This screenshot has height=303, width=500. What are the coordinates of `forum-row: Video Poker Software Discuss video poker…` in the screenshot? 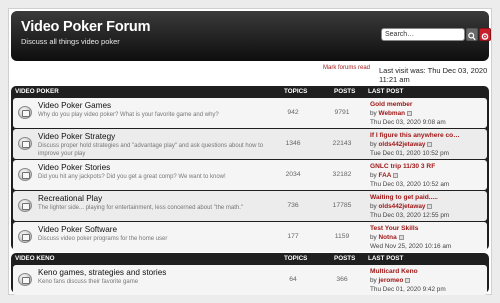 It's located at (250, 237).